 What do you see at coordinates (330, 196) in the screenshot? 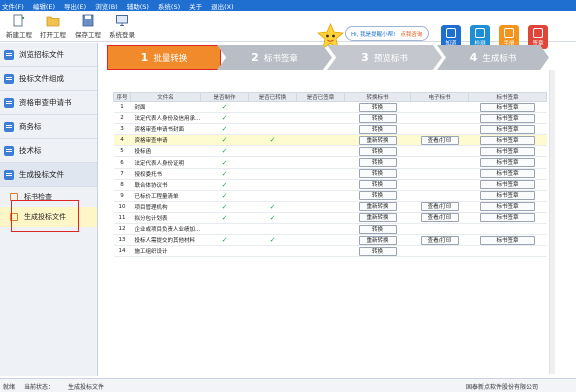
I see `table-row: 9 已标价工程量清单 ✓ 转换 标书签章` at bounding box center [330, 196].